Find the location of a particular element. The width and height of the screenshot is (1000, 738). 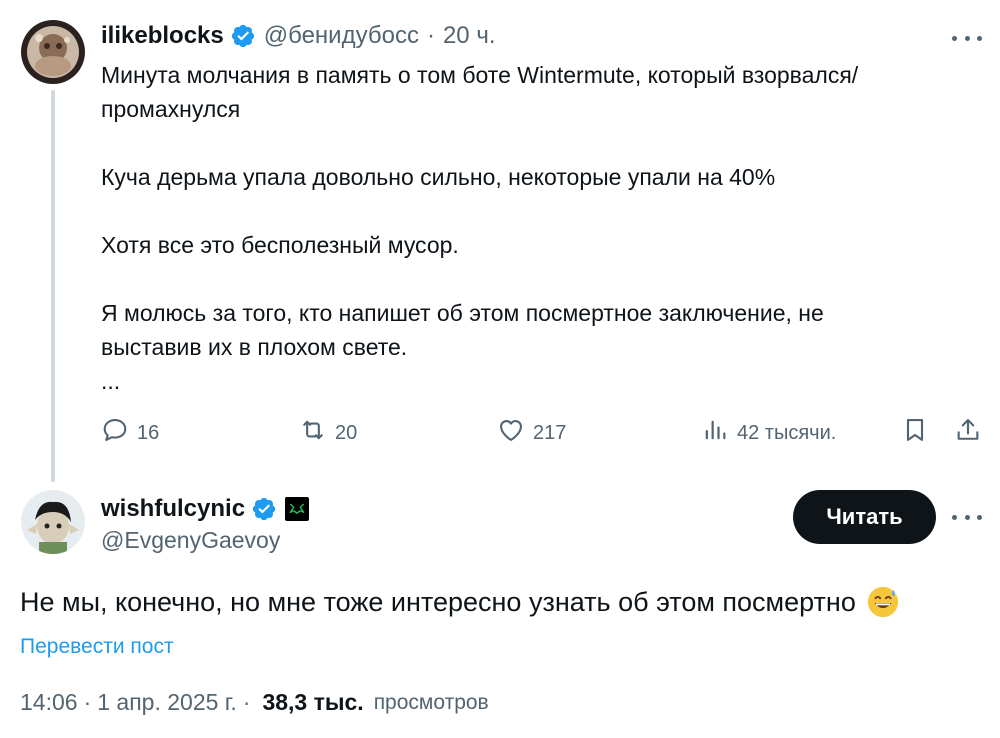

author-handle: @EvgenyGaevoy is located at coordinates (190, 540).